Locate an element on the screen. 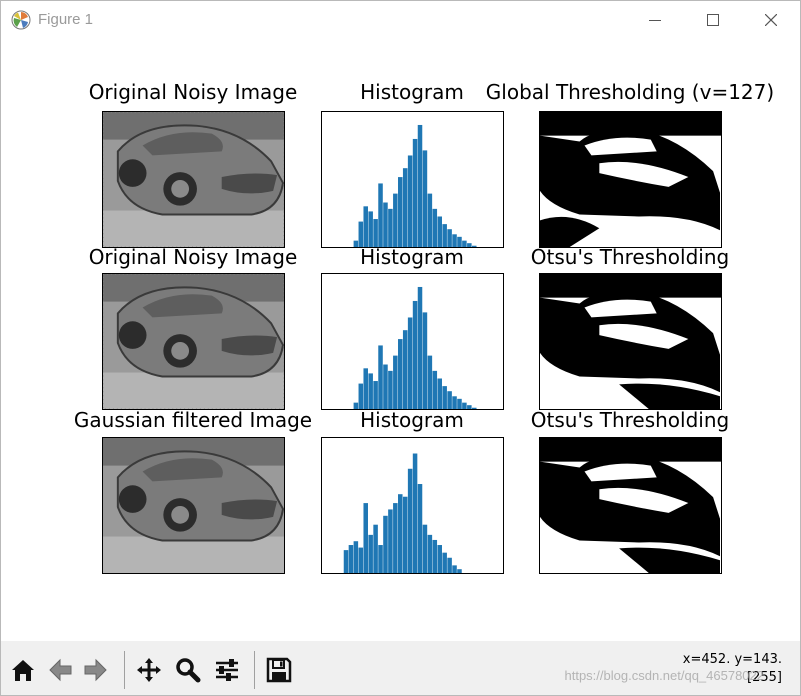 Image resolution: width=801 pixels, height=696 pixels. matplotlib-logo-icon is located at coordinates (21, 20).